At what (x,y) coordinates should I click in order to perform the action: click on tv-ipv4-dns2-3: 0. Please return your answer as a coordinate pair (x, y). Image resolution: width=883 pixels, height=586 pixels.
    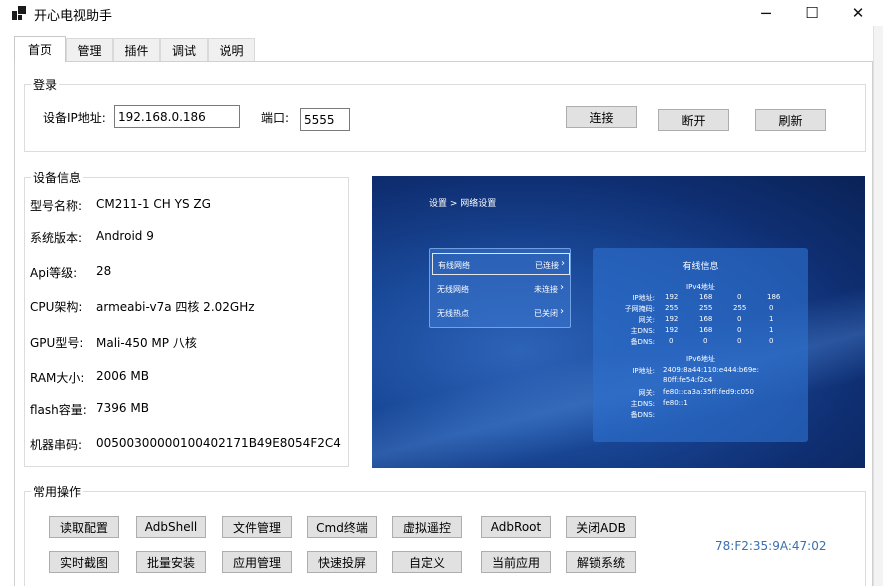
    Looking at the image, I should click on (739, 341).